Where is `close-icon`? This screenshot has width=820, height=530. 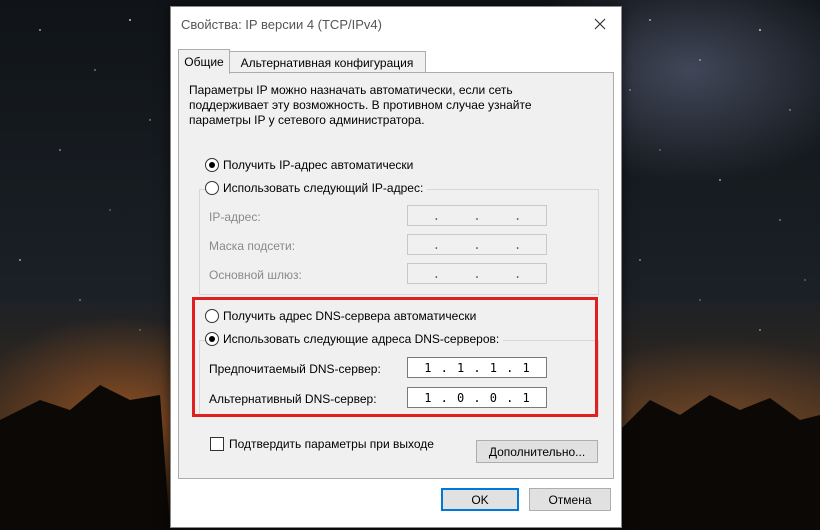 close-icon is located at coordinates (600, 24).